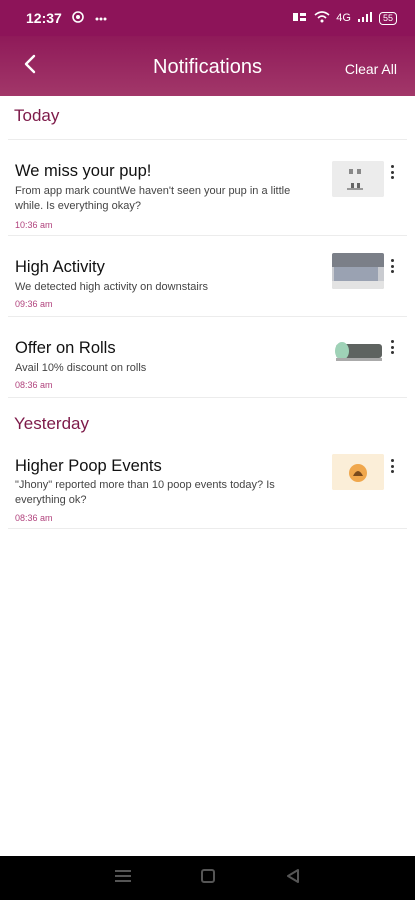  What do you see at coordinates (387, 18) in the screenshot?
I see `battery-icon: 55` at bounding box center [387, 18].